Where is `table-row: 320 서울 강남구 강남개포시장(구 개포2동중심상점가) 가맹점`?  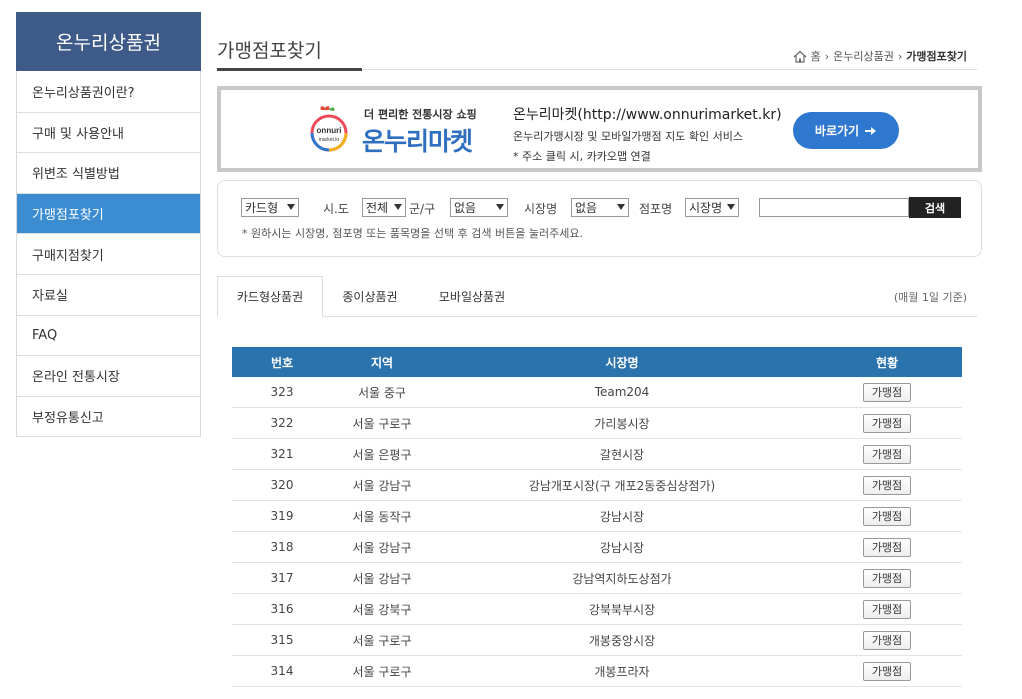 table-row: 320 서울 강남구 강남개포시장(구 개포2동중심상점가) 가맹점 is located at coordinates (597, 485).